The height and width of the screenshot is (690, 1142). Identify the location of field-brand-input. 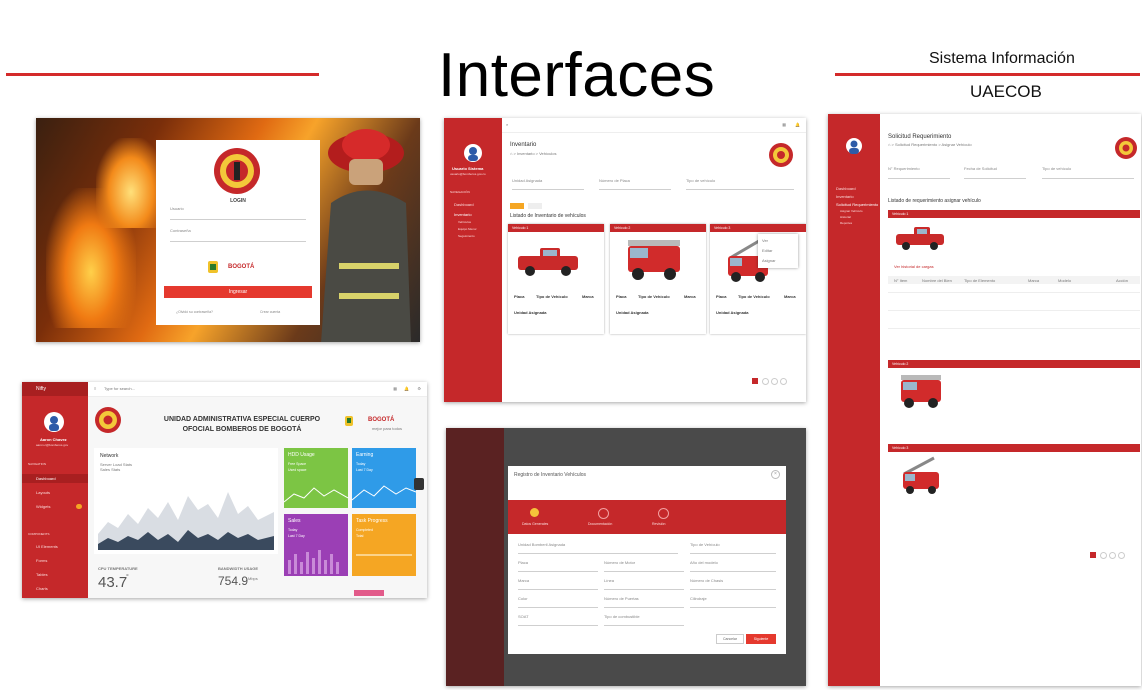
(558, 586).